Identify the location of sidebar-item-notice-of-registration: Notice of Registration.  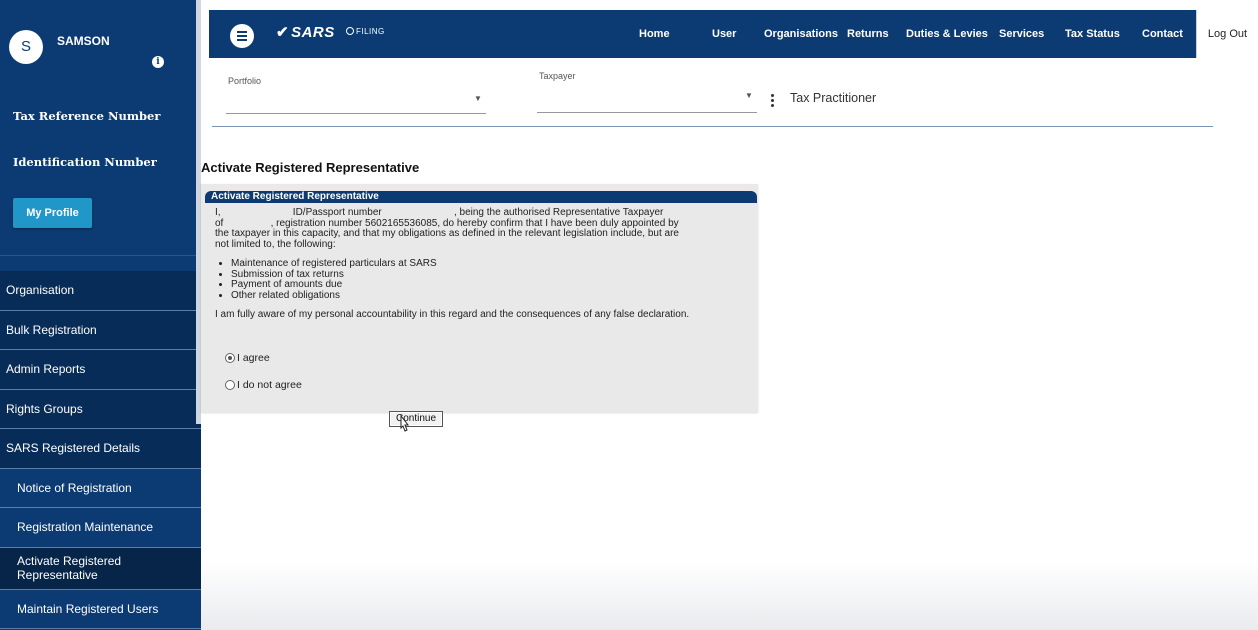
(100, 488).